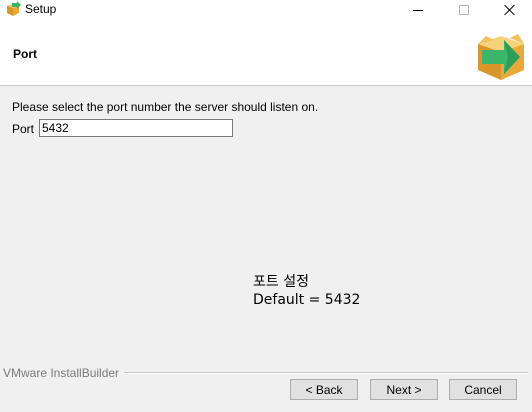  Describe the element at coordinates (23, 129) in the screenshot. I see `port-label: Port` at that location.